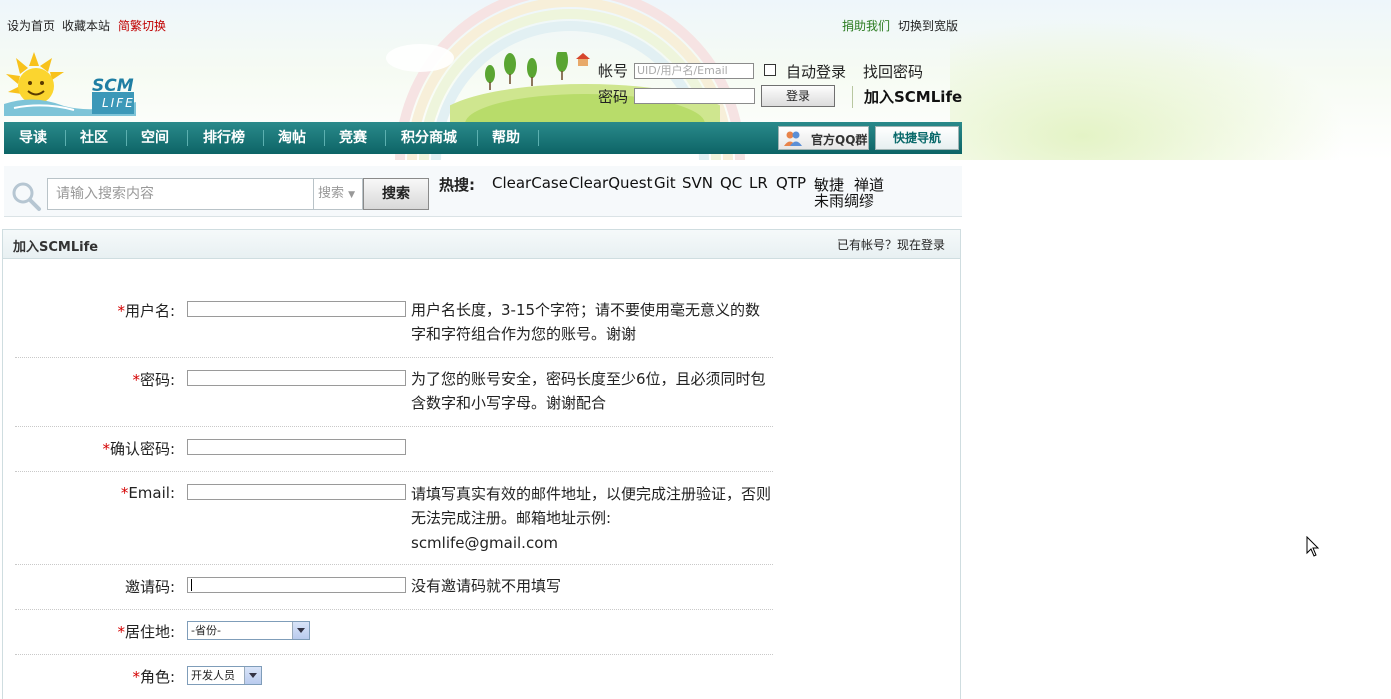 This screenshot has width=1391, height=699. I want to click on role-select-value: 开发人员, so click(213, 675).